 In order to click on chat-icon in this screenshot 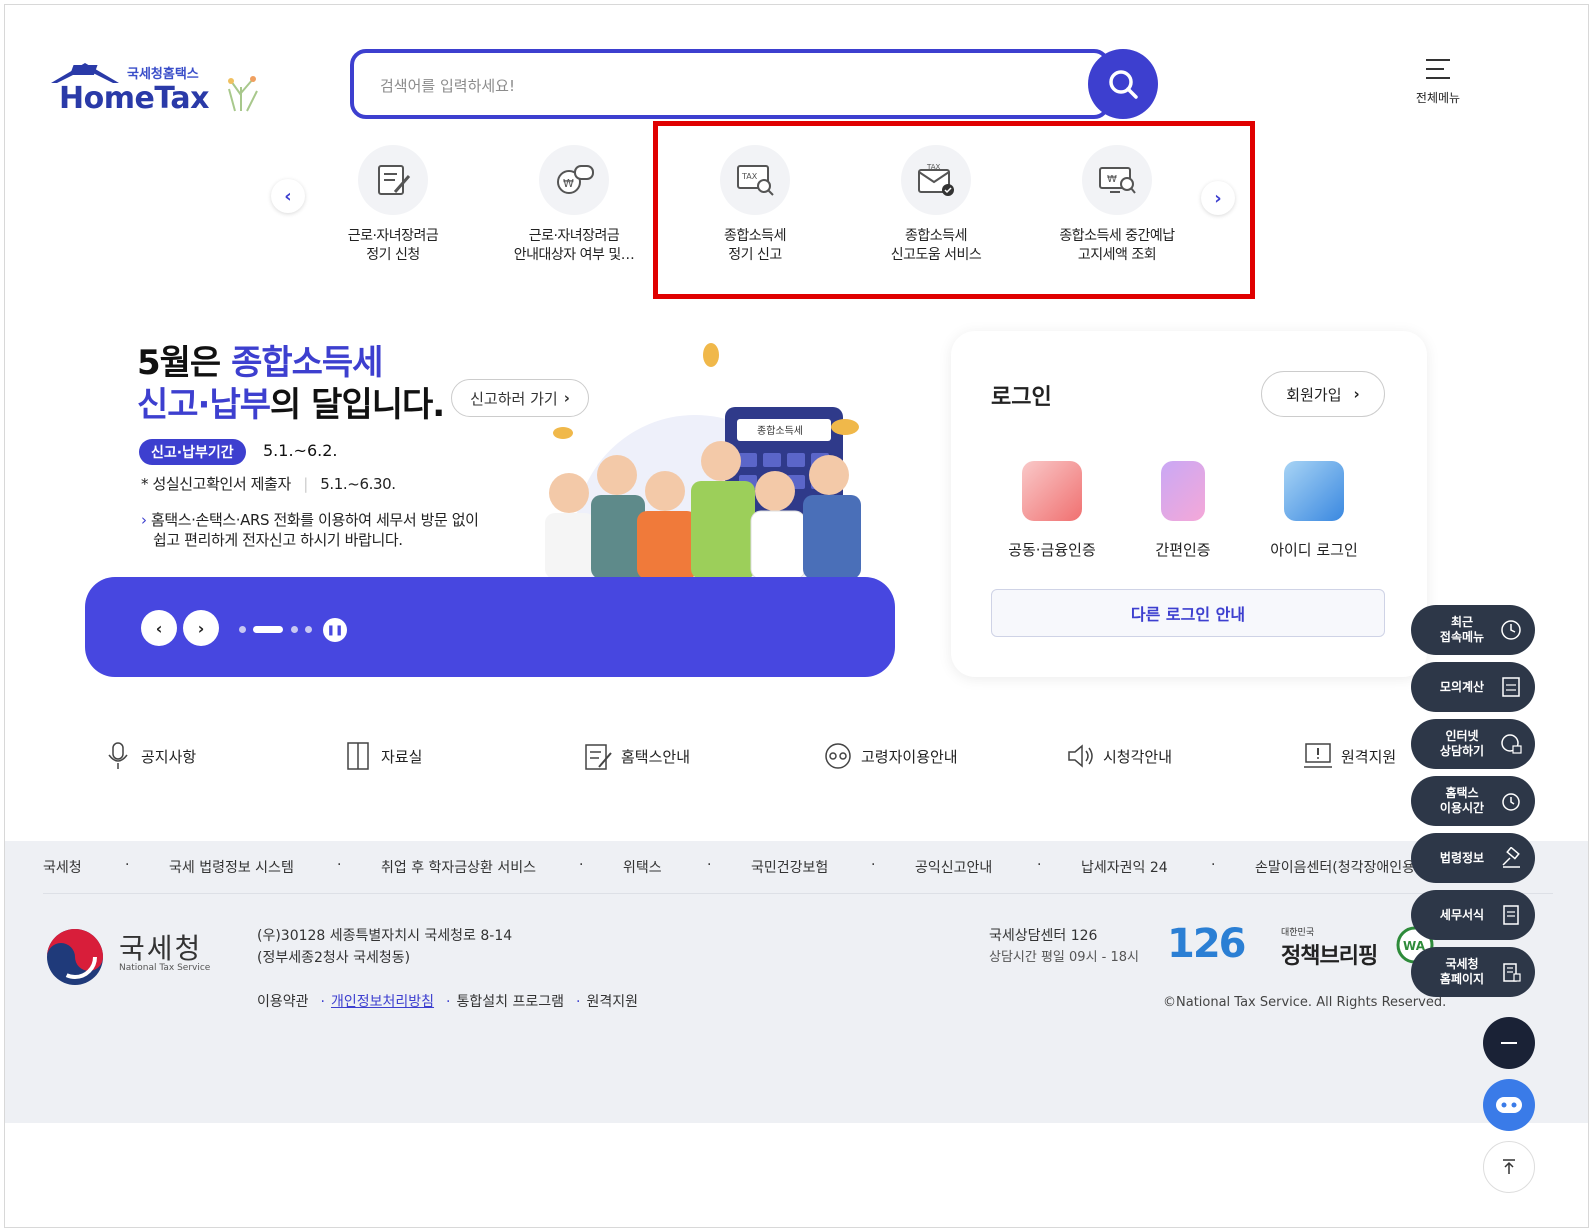, I will do `click(1511, 744)`.